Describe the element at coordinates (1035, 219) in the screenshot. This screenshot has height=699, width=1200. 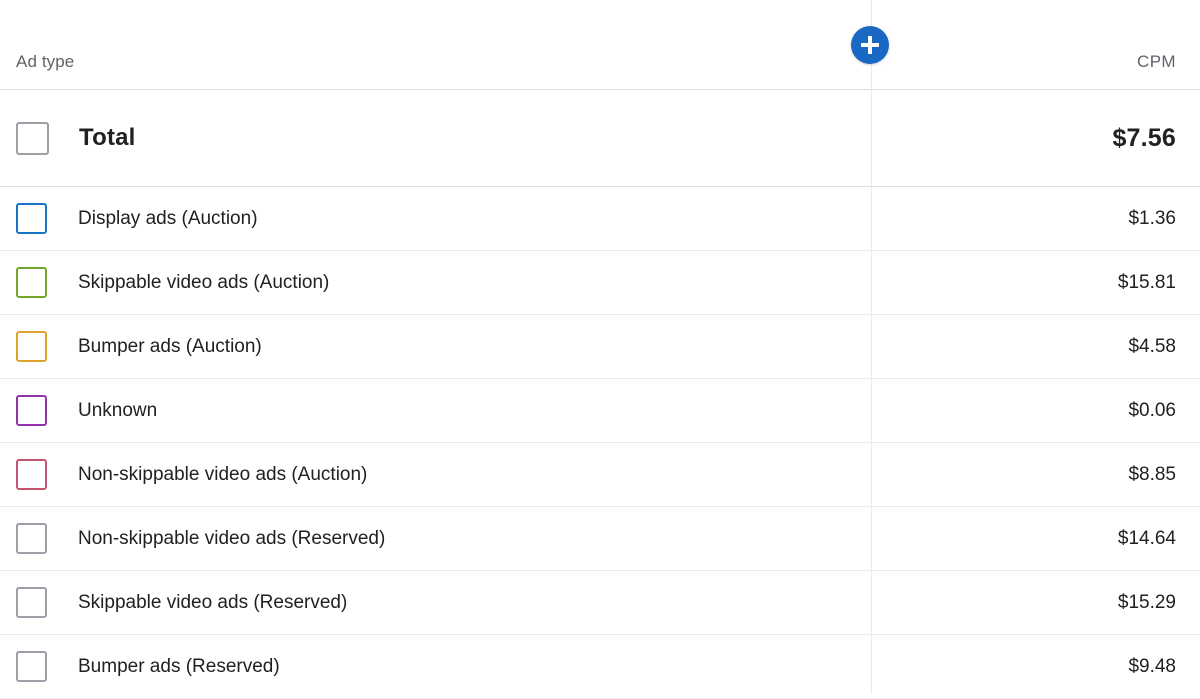
I see `row-metric-cell: $1.36` at that location.